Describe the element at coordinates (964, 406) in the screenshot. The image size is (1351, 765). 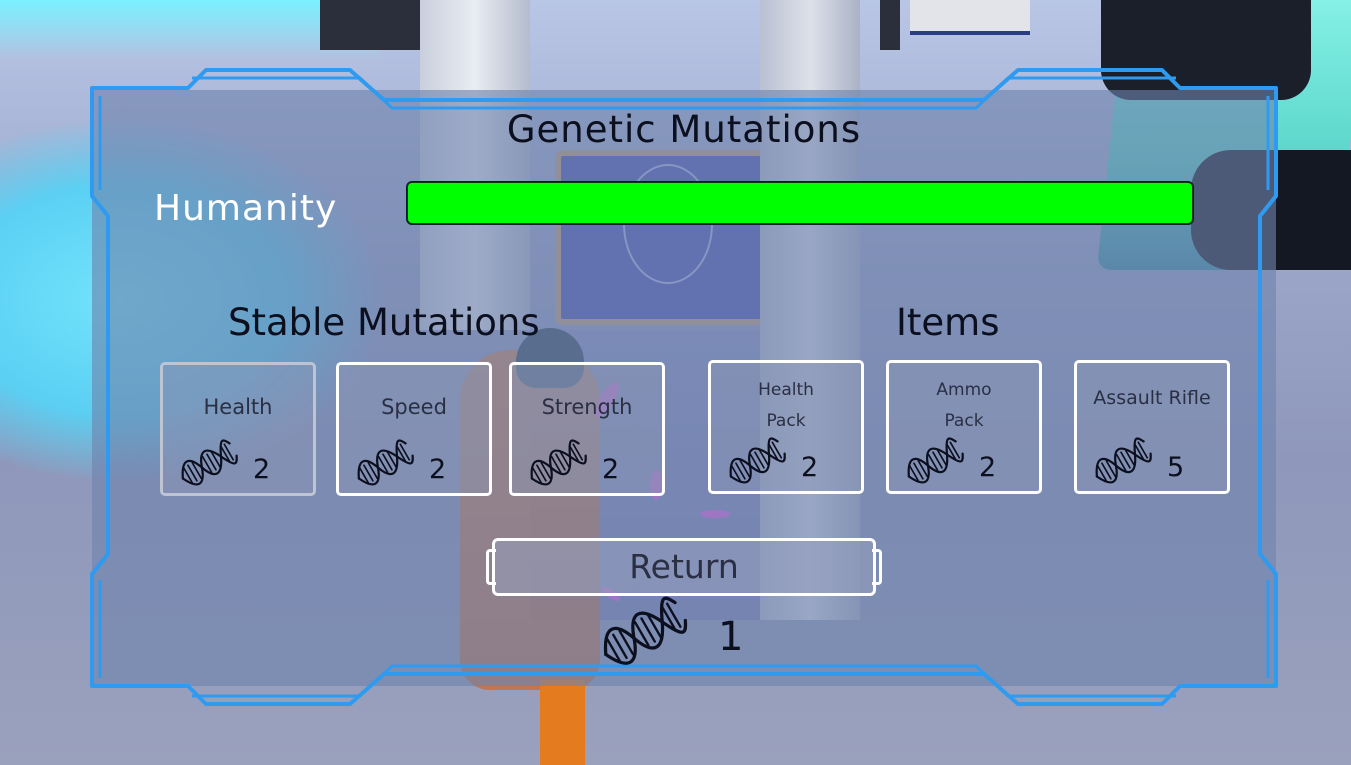
I see `card-name: Ammo Pack` at that location.